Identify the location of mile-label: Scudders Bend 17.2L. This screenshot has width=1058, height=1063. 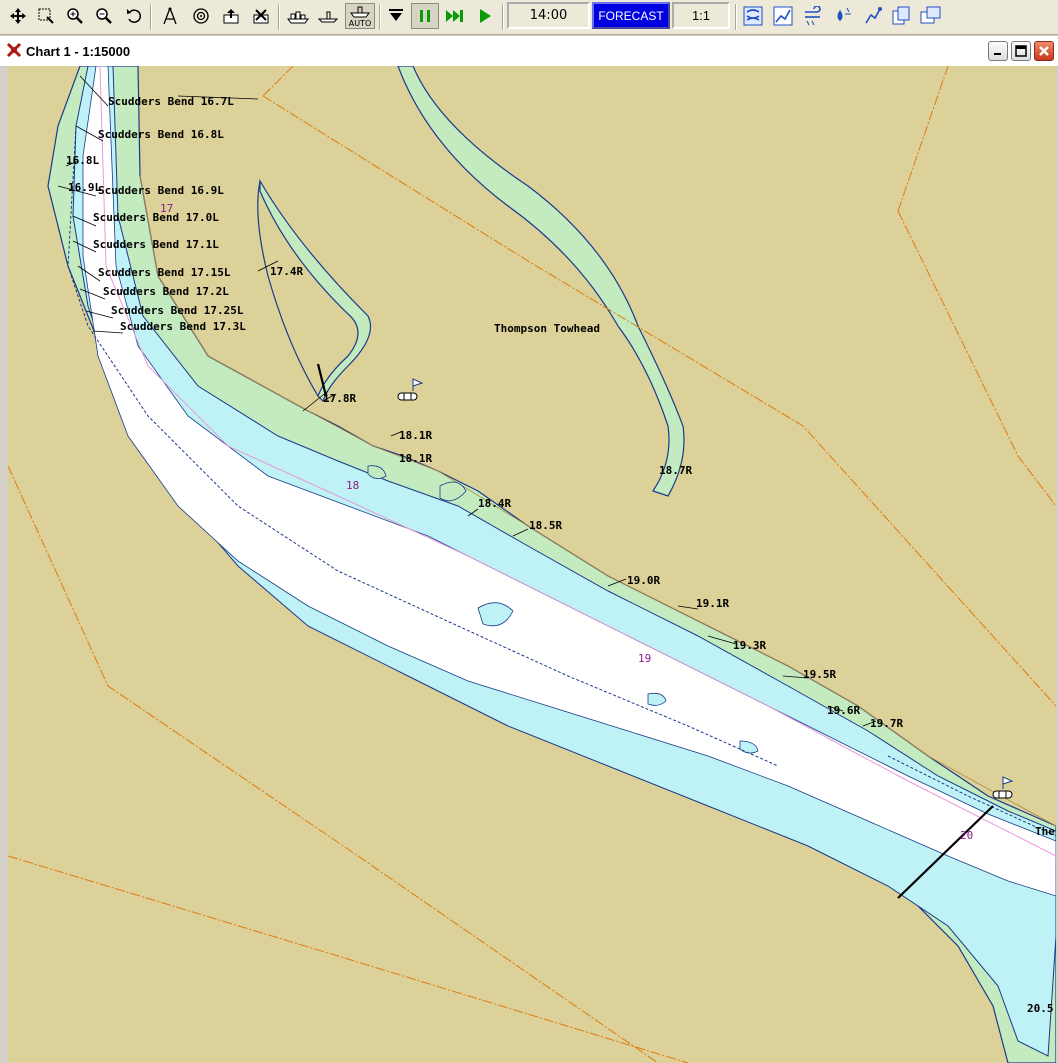
(166, 291).